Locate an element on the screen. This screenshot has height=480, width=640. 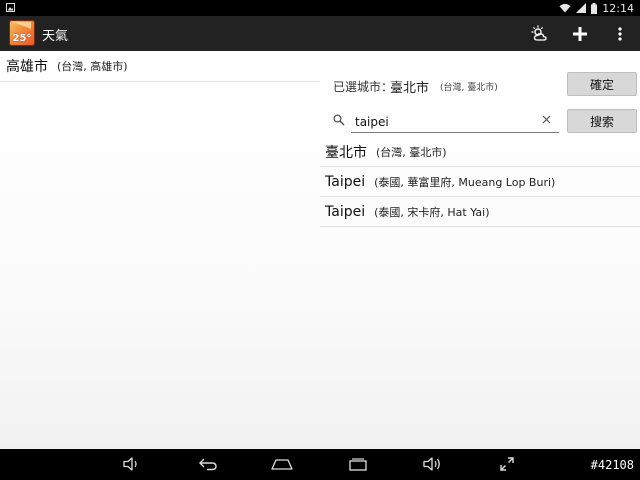
volume-up-button is located at coordinates (432, 464).